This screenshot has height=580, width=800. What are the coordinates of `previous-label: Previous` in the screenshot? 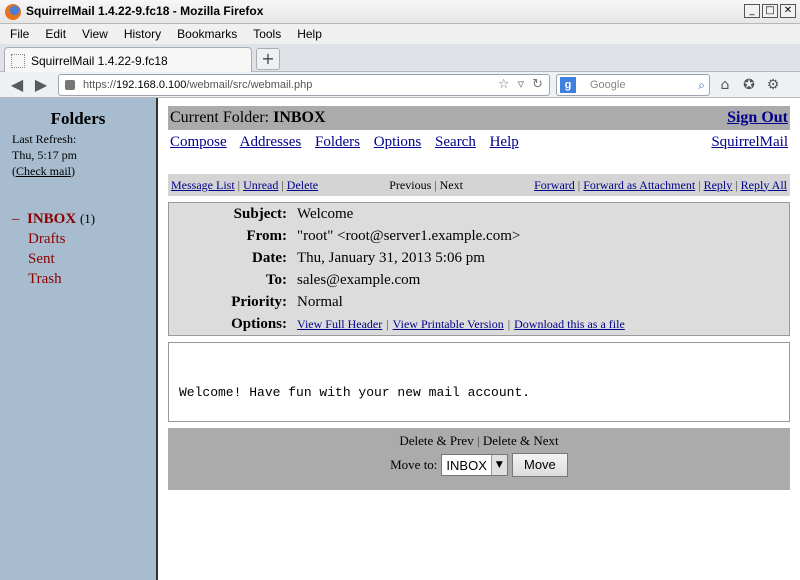 It's located at (410, 184).